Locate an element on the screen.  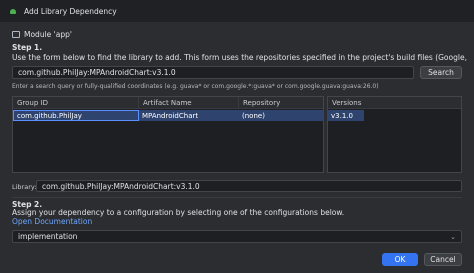
search-input: com.github.PhilJay:MPAndroidChart:v3.1.0 is located at coordinates (213, 72).